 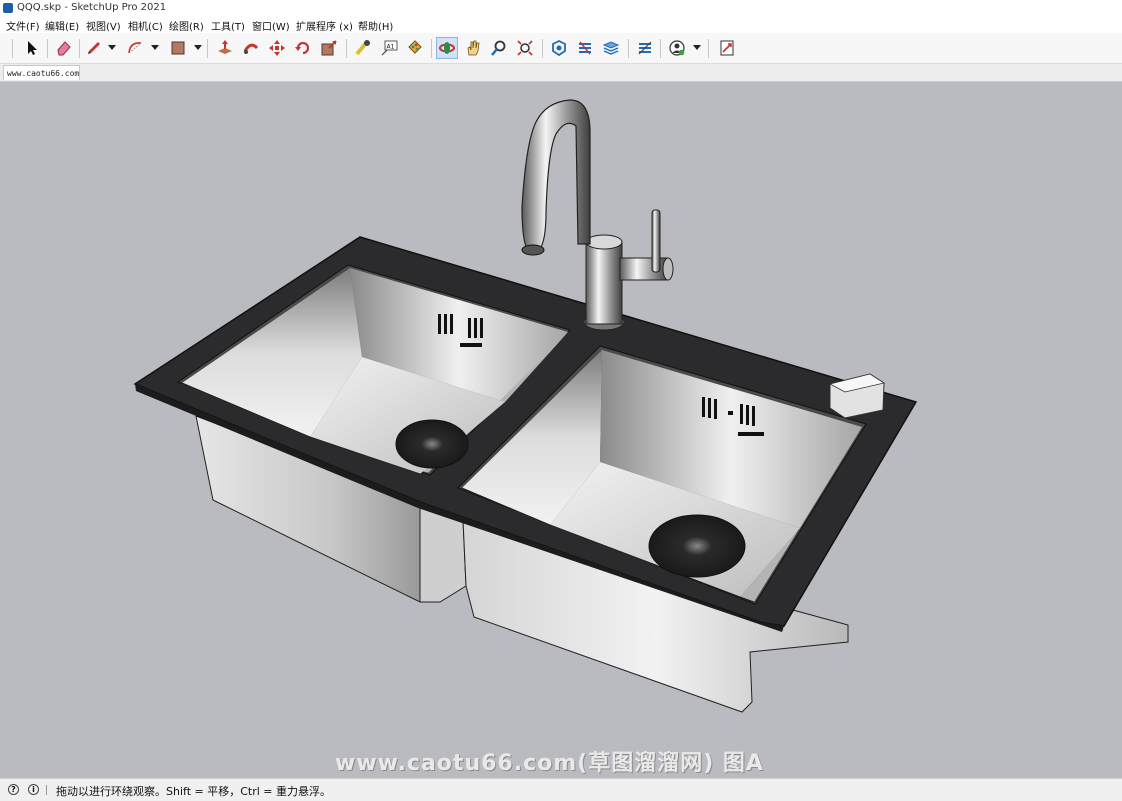 I want to click on push-pull-tool-button, so click(x=225, y=48).